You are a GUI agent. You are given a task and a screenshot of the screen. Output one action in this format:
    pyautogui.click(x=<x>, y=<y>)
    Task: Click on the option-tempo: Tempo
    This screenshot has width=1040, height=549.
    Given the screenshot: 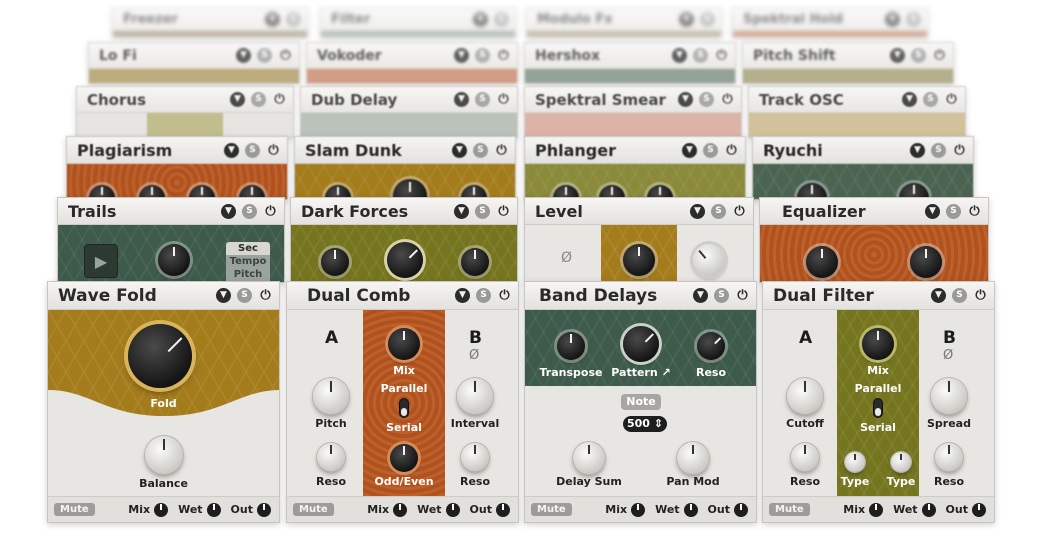 What is the action you would take?
    pyautogui.click(x=248, y=261)
    